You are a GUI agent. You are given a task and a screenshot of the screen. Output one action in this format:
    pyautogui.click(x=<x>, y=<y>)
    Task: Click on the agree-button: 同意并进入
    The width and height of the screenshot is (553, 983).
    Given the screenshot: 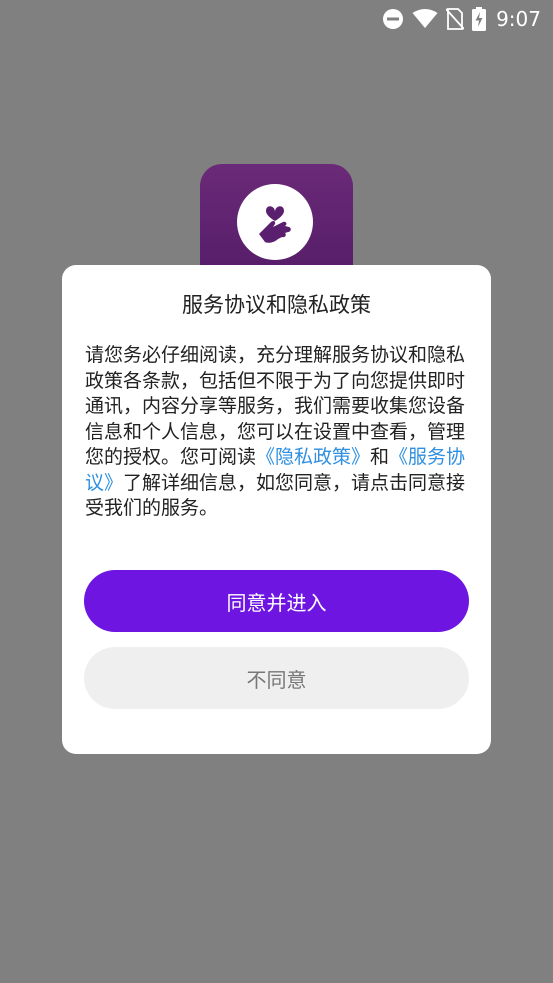 What is the action you would take?
    pyautogui.click(x=276, y=601)
    